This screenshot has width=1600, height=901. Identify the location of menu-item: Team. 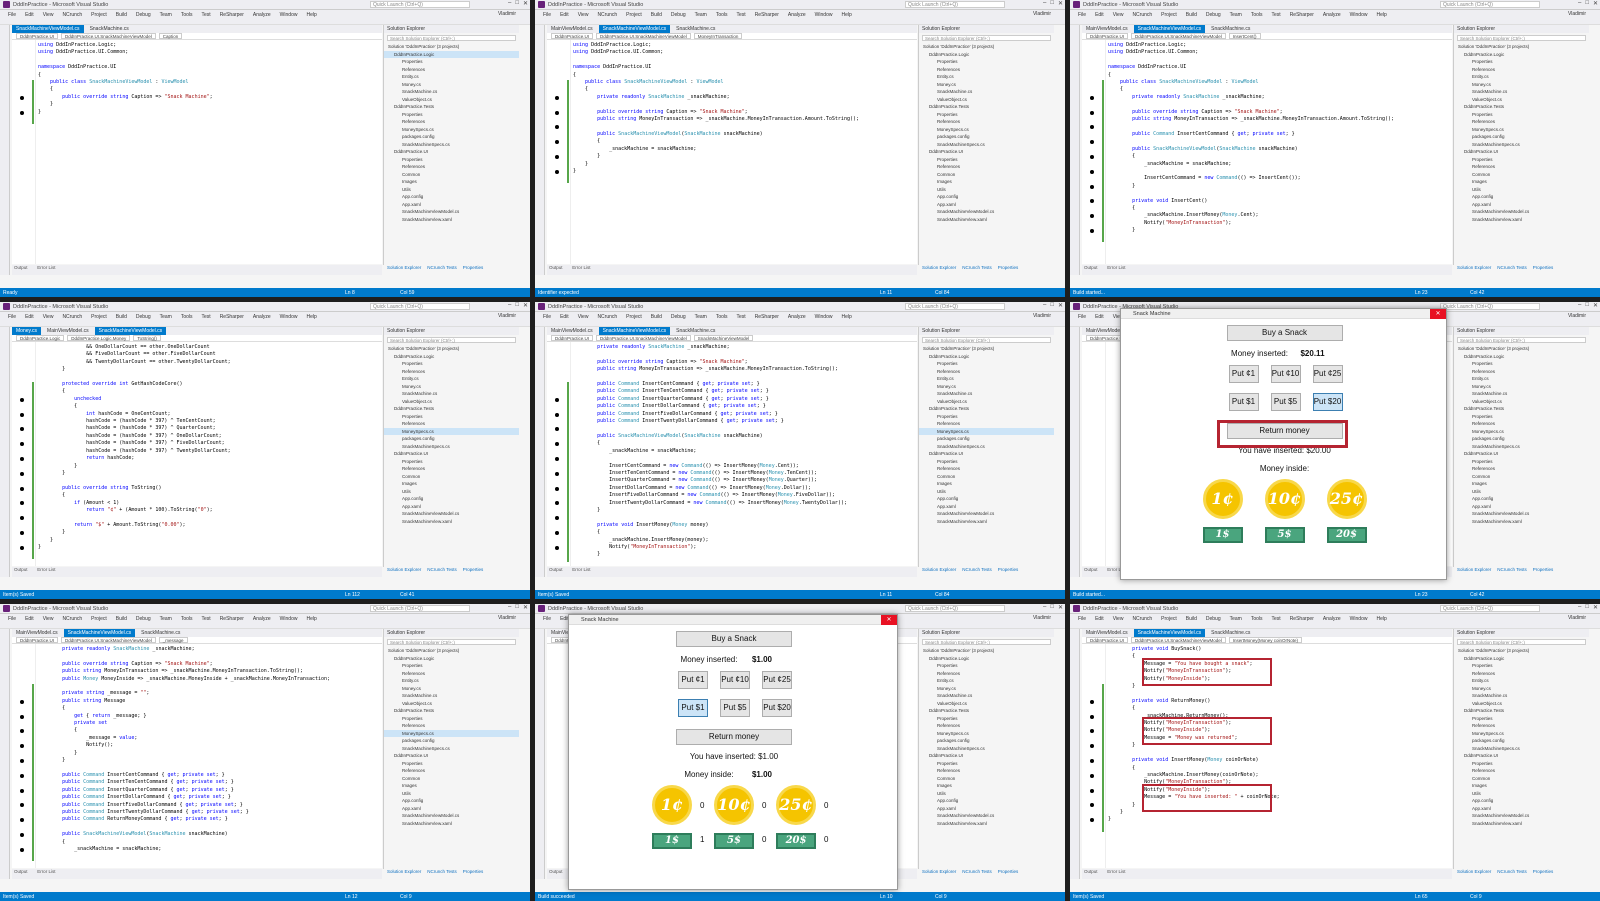
(701, 15).